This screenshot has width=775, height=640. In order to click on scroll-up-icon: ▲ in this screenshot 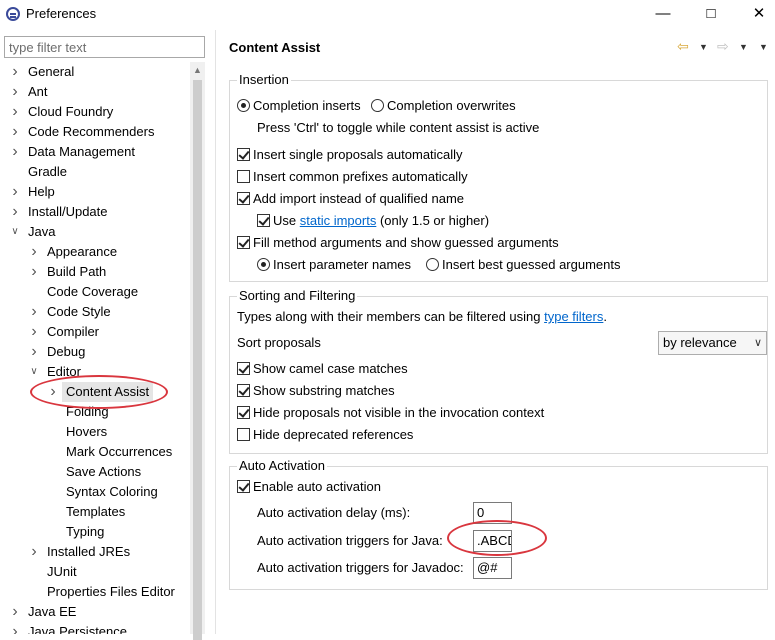, I will do `click(197, 70)`.